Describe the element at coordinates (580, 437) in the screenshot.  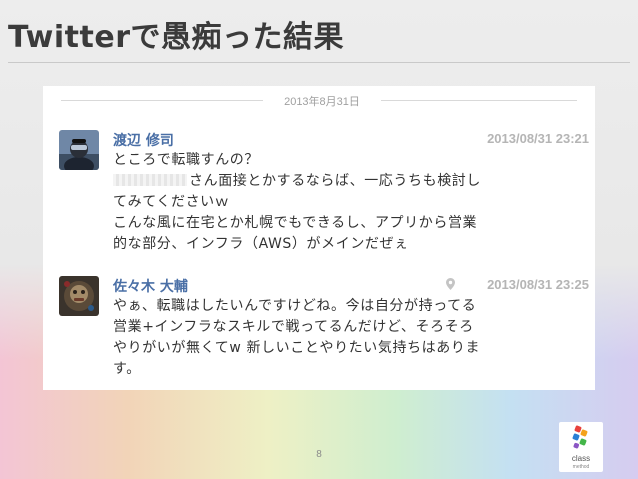
I see `classmethod-logo-icon` at that location.